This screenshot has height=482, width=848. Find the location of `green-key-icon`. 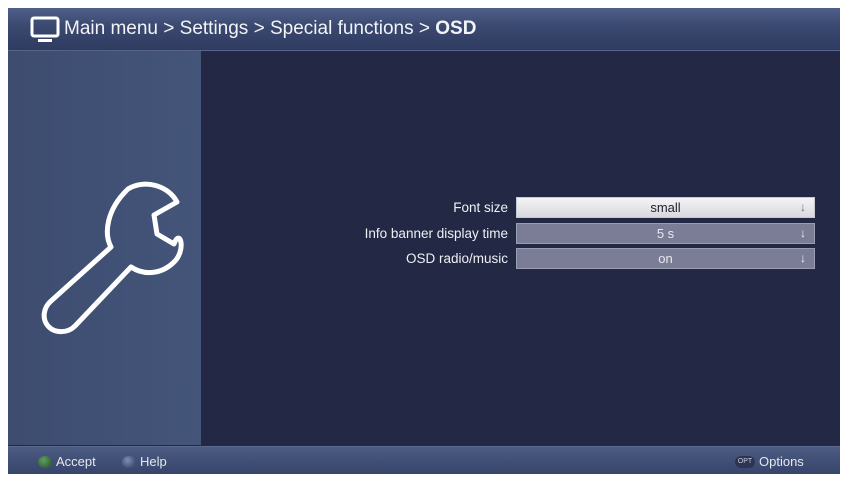

green-key-icon is located at coordinates (45, 462).